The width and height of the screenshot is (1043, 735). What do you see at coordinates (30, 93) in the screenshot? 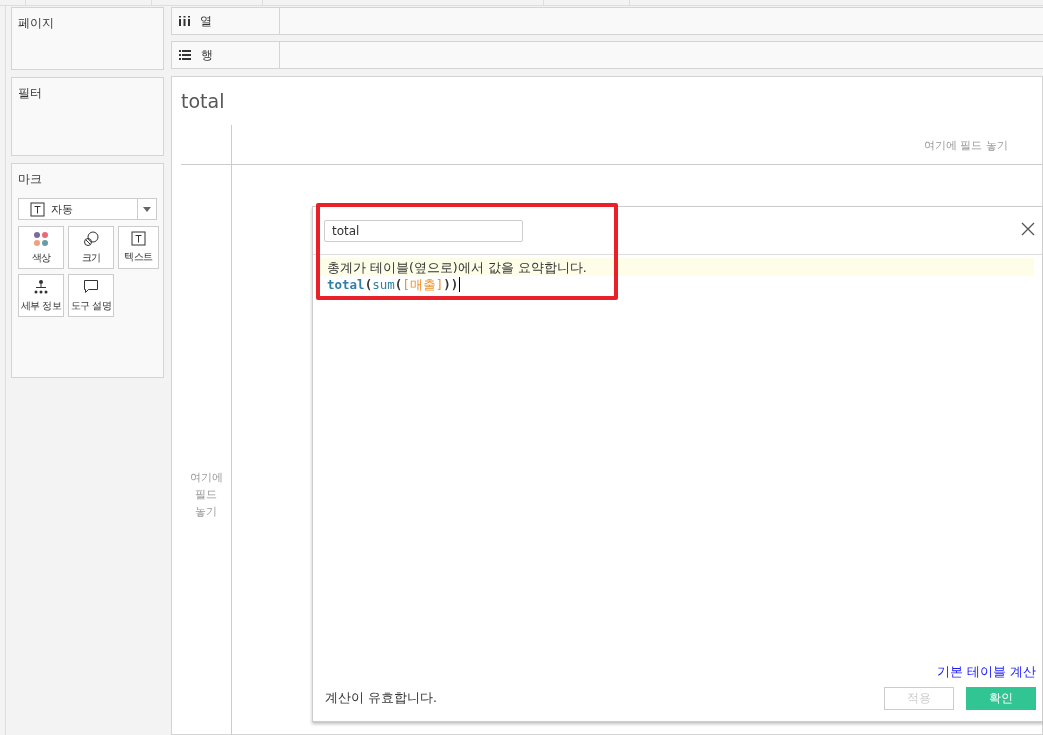
I see `card-title: 필터` at bounding box center [30, 93].